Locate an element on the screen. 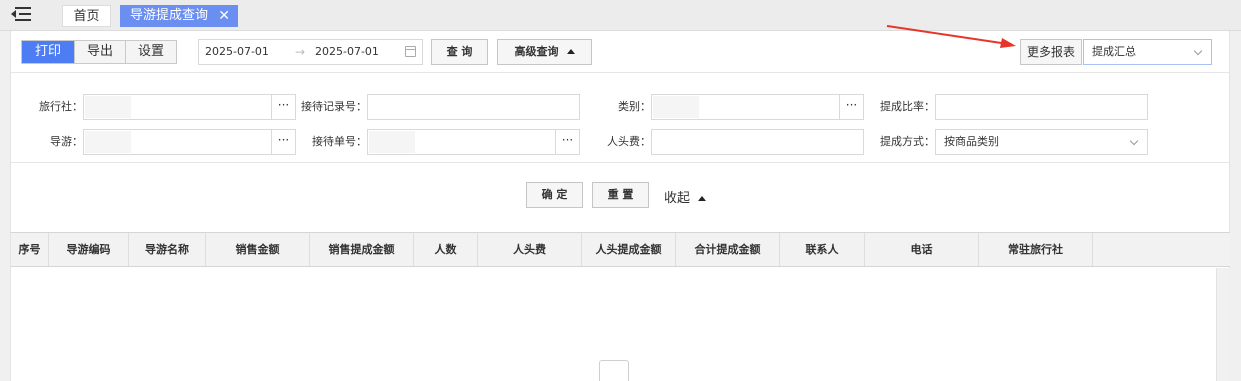 The width and height of the screenshot is (1241, 381). report-type-value: 提成汇总 is located at coordinates (1114, 51).